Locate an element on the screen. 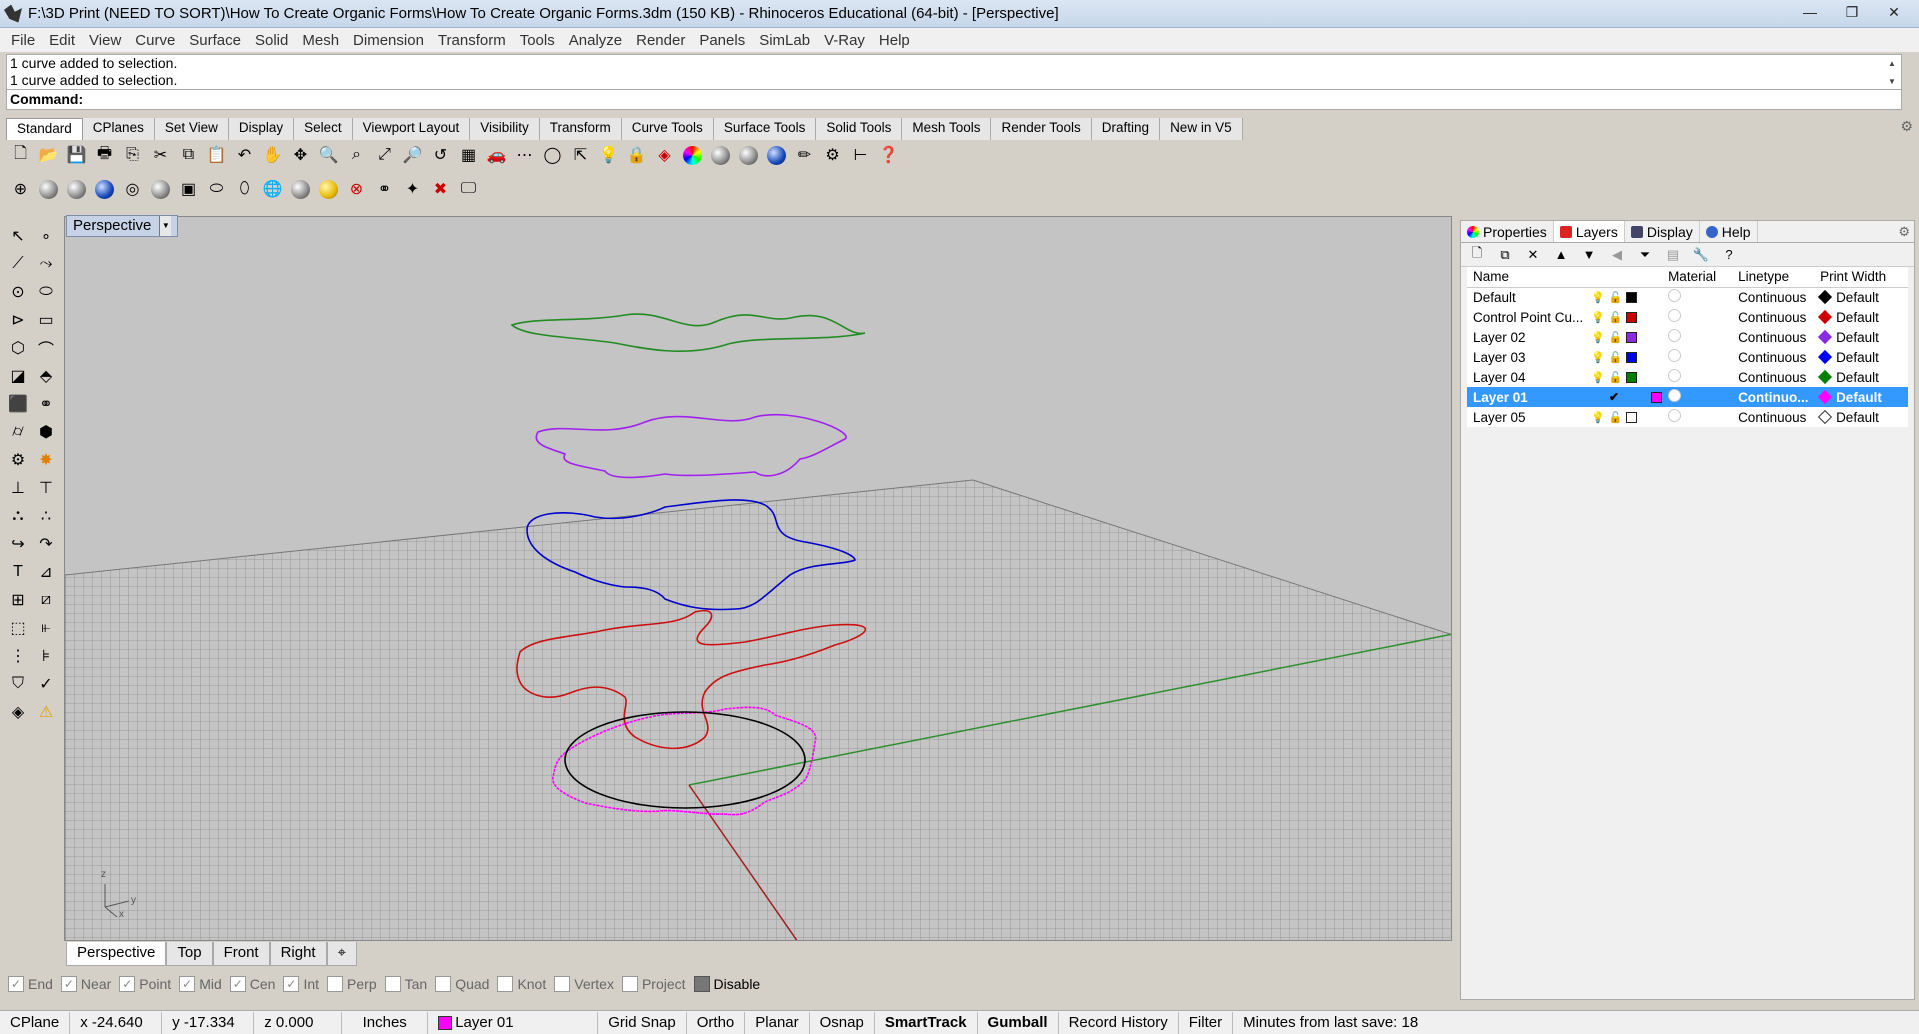 The image size is (1919, 1034). gold-sphere-icon is located at coordinates (328, 189).